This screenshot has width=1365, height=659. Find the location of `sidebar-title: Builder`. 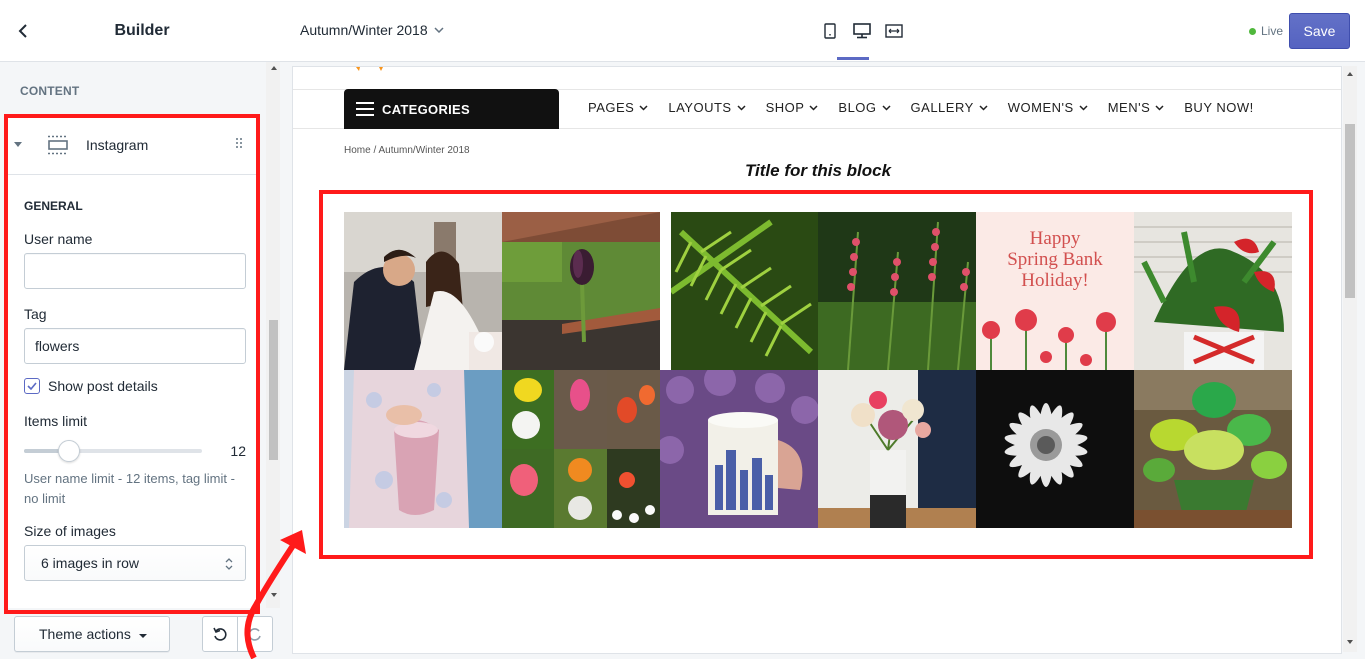

sidebar-title: Builder is located at coordinates (142, 30).